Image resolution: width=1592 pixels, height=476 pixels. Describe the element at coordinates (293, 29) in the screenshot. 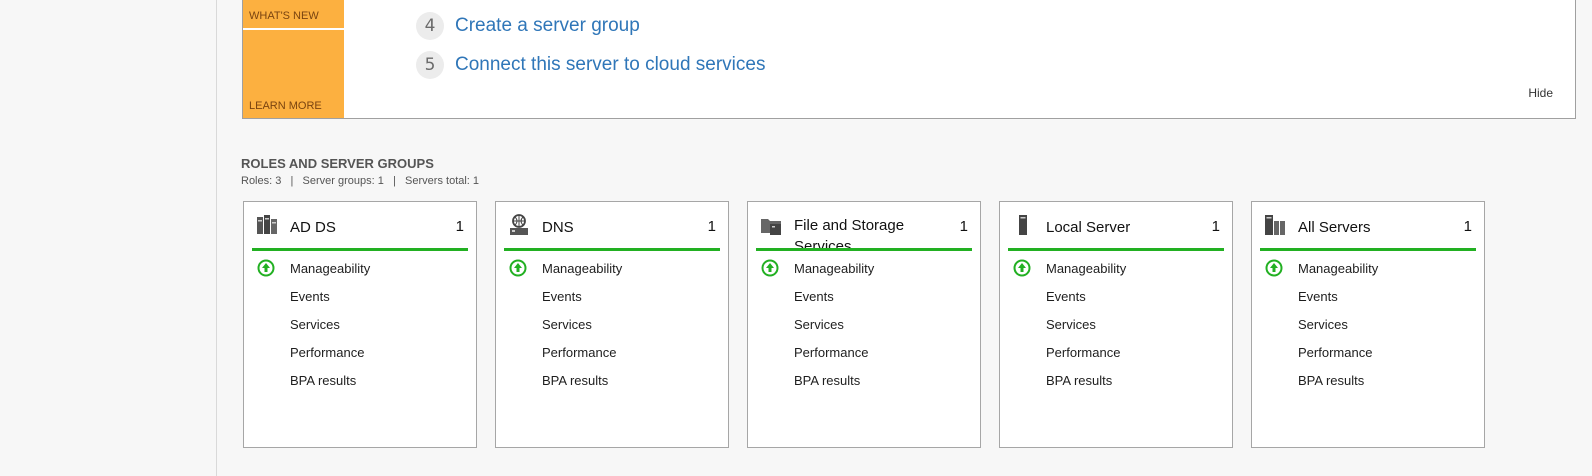

I see `divider` at that location.